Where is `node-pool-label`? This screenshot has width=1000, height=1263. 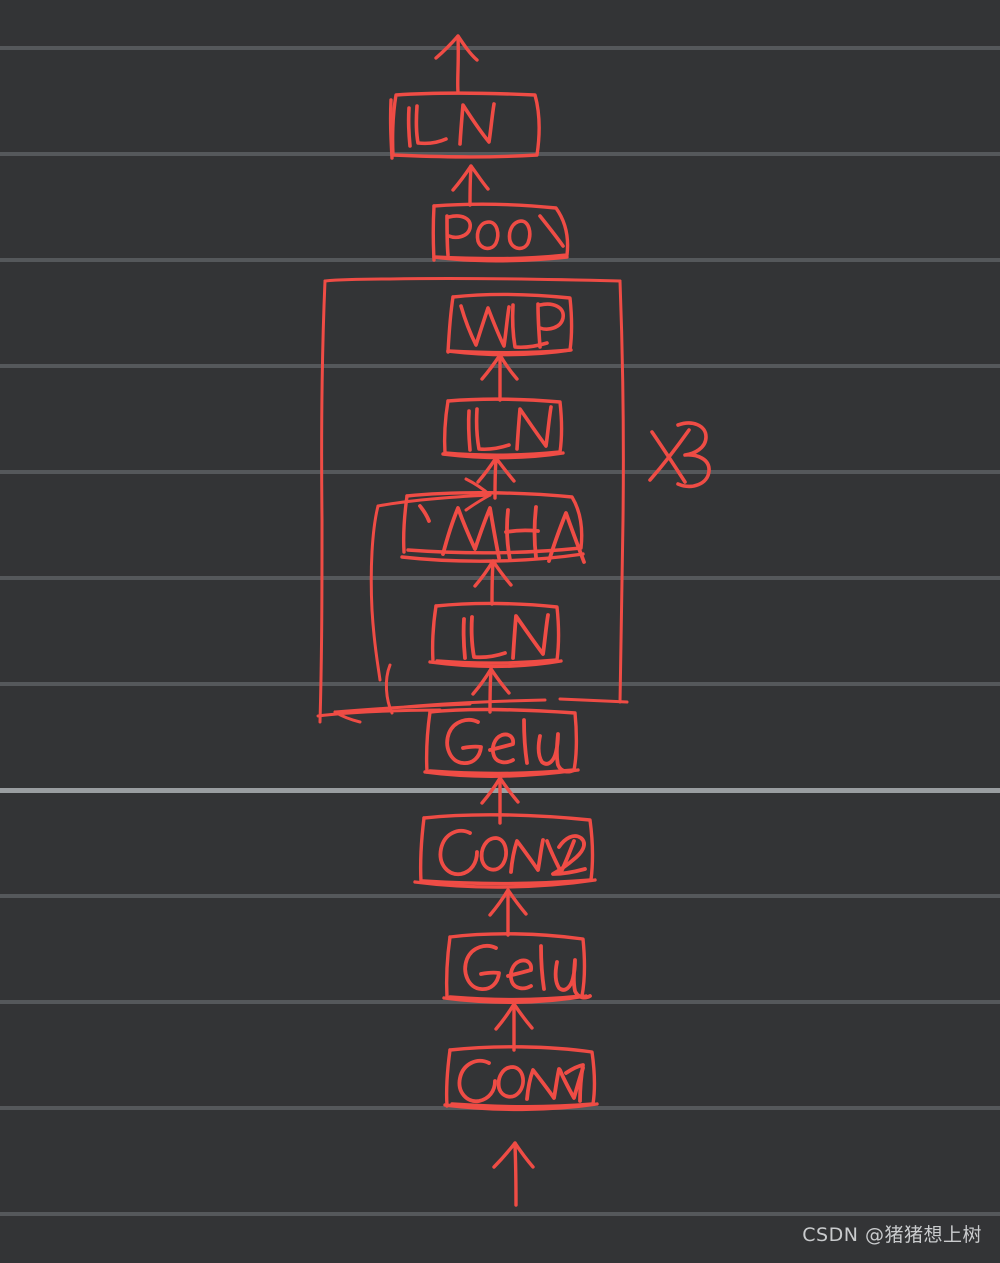
node-pool-label is located at coordinates (505, 235).